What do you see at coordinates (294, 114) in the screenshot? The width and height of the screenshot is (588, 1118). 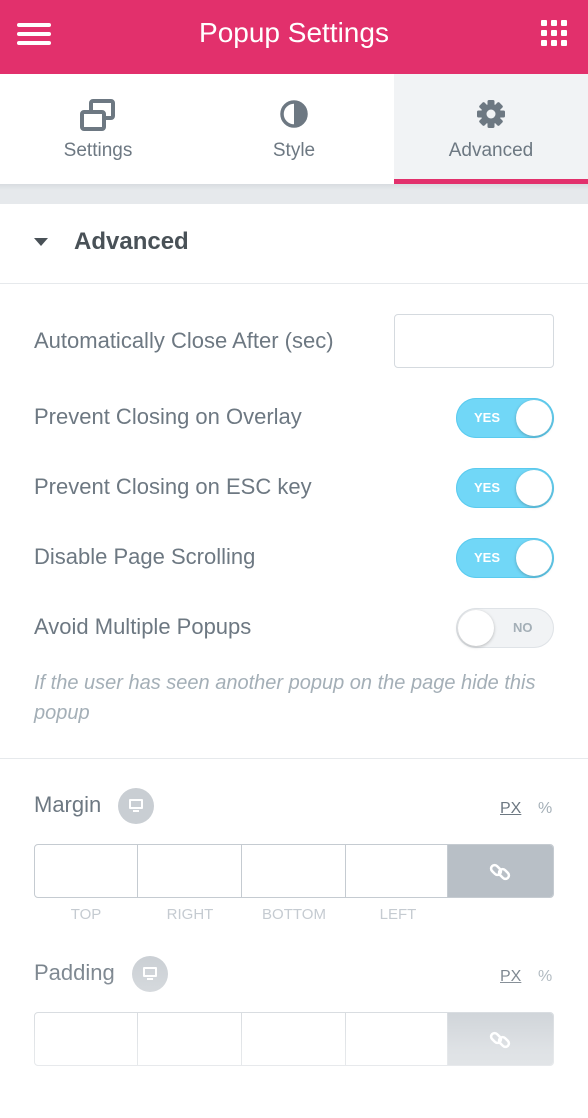 I see `contrast-icon` at bounding box center [294, 114].